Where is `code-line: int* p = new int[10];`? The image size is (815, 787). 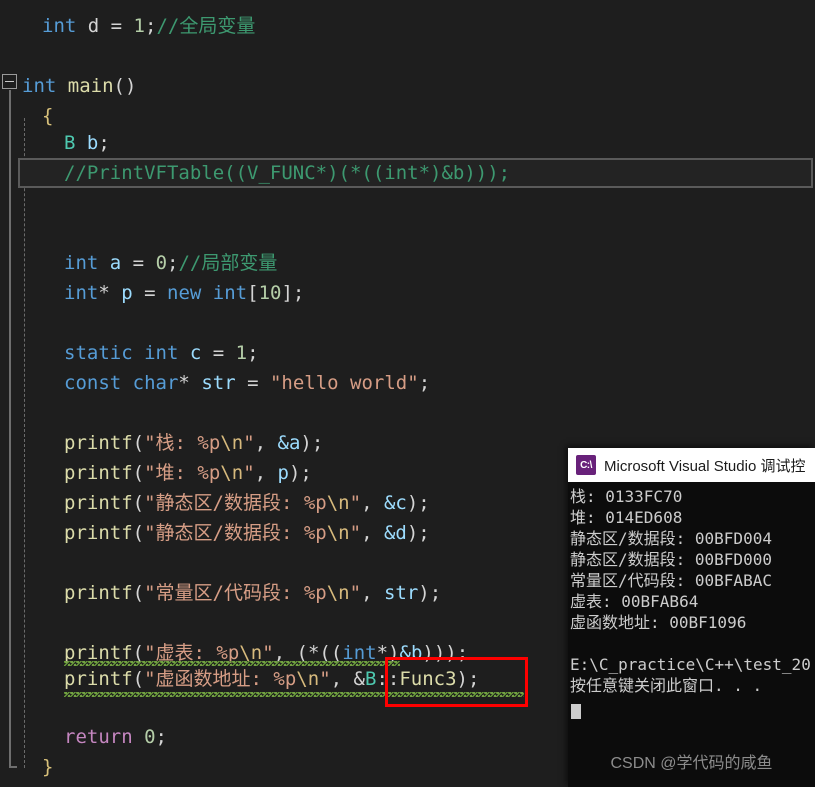
code-line: int* p = new int[10]; is located at coordinates (152, 293).